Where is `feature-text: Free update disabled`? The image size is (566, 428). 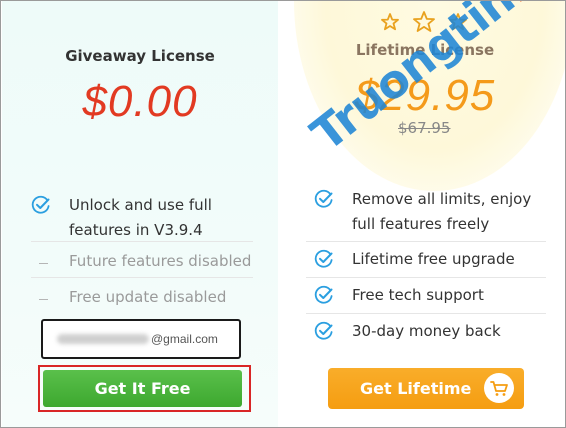 feature-text: Free update disabled is located at coordinates (148, 297).